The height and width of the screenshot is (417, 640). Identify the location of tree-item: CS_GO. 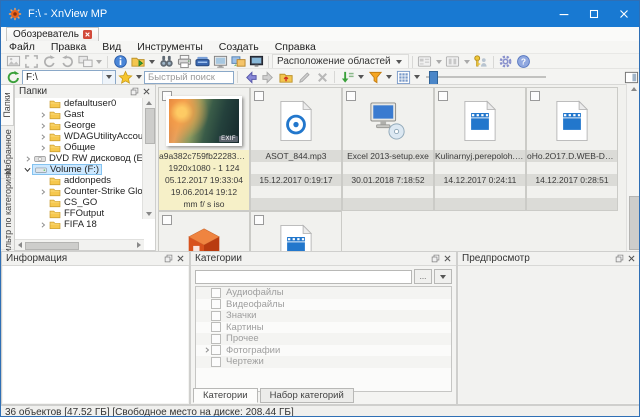
(79, 202).